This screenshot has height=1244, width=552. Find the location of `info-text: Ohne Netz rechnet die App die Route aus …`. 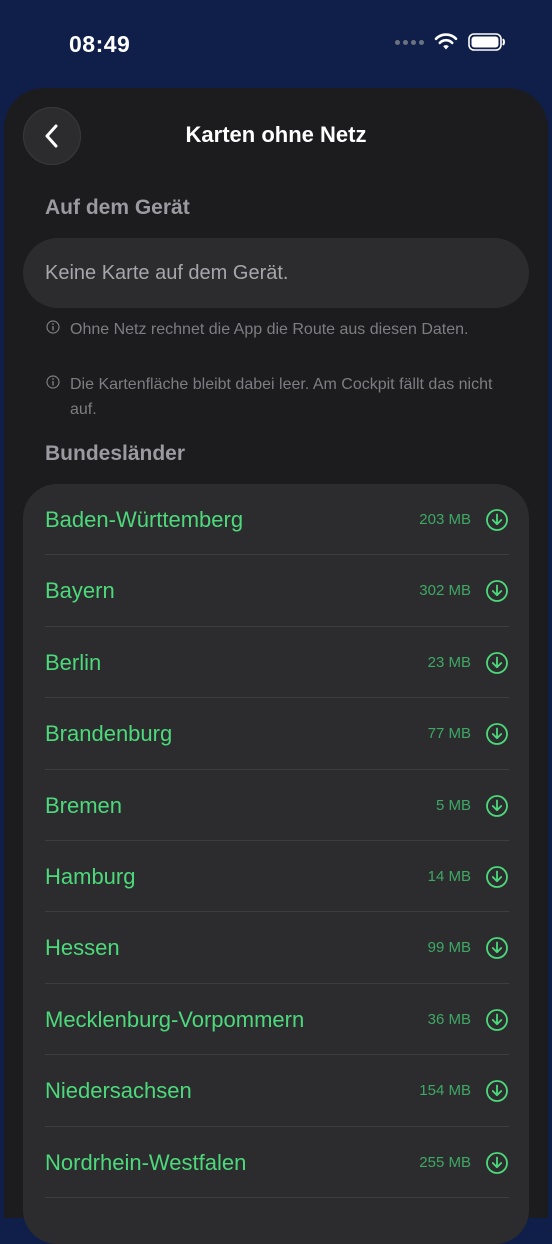

info-text: Ohne Netz rechnet die App die Route aus … is located at coordinates (269, 329).